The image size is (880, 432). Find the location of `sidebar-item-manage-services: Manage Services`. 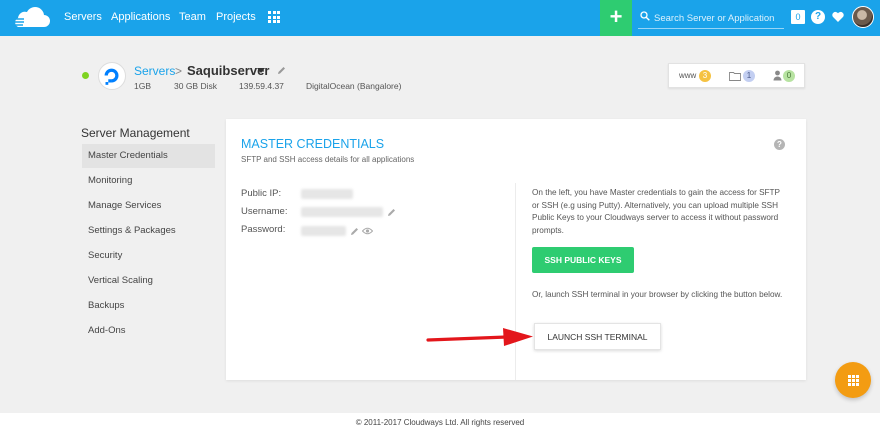

sidebar-item-manage-services: Manage Services is located at coordinates (148, 206).